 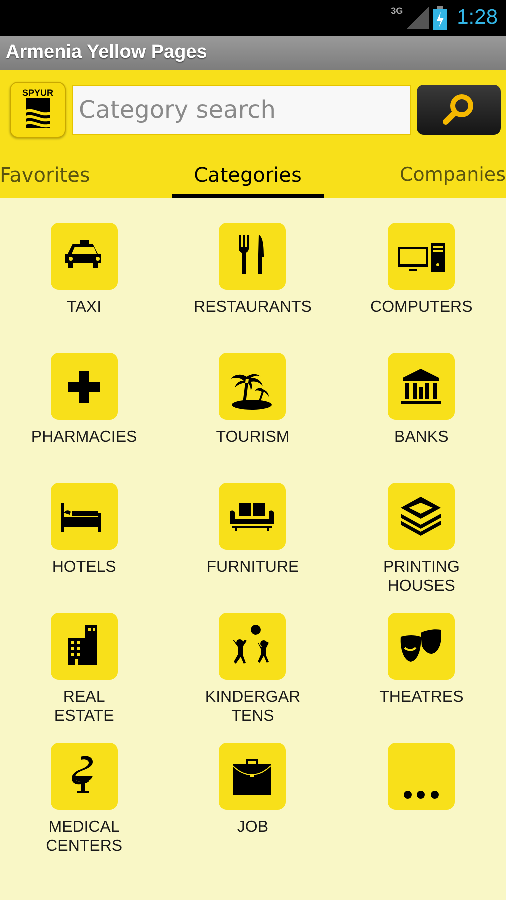 I want to click on category-button: RESTAURANTS, so click(x=253, y=270).